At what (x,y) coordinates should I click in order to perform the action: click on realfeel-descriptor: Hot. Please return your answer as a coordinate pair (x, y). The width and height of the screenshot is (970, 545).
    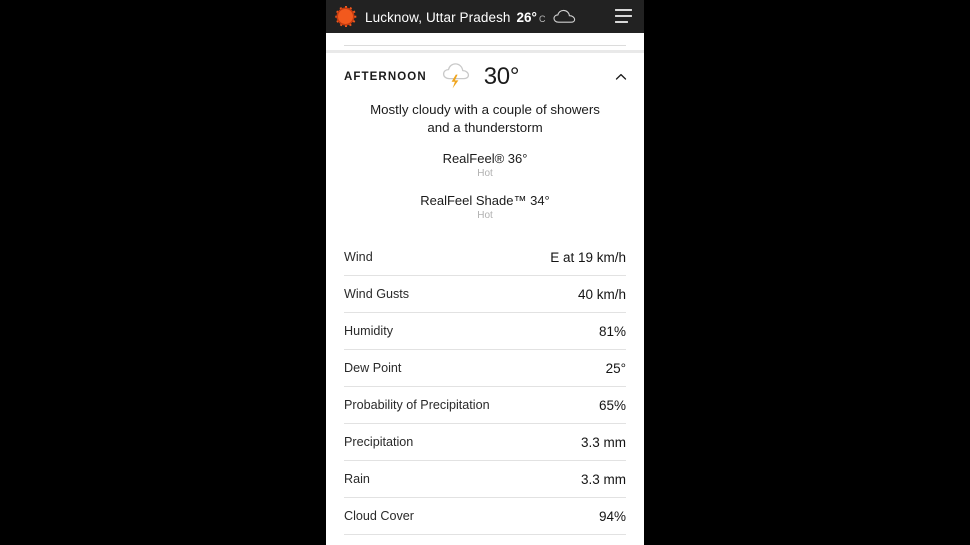
    Looking at the image, I should click on (485, 173).